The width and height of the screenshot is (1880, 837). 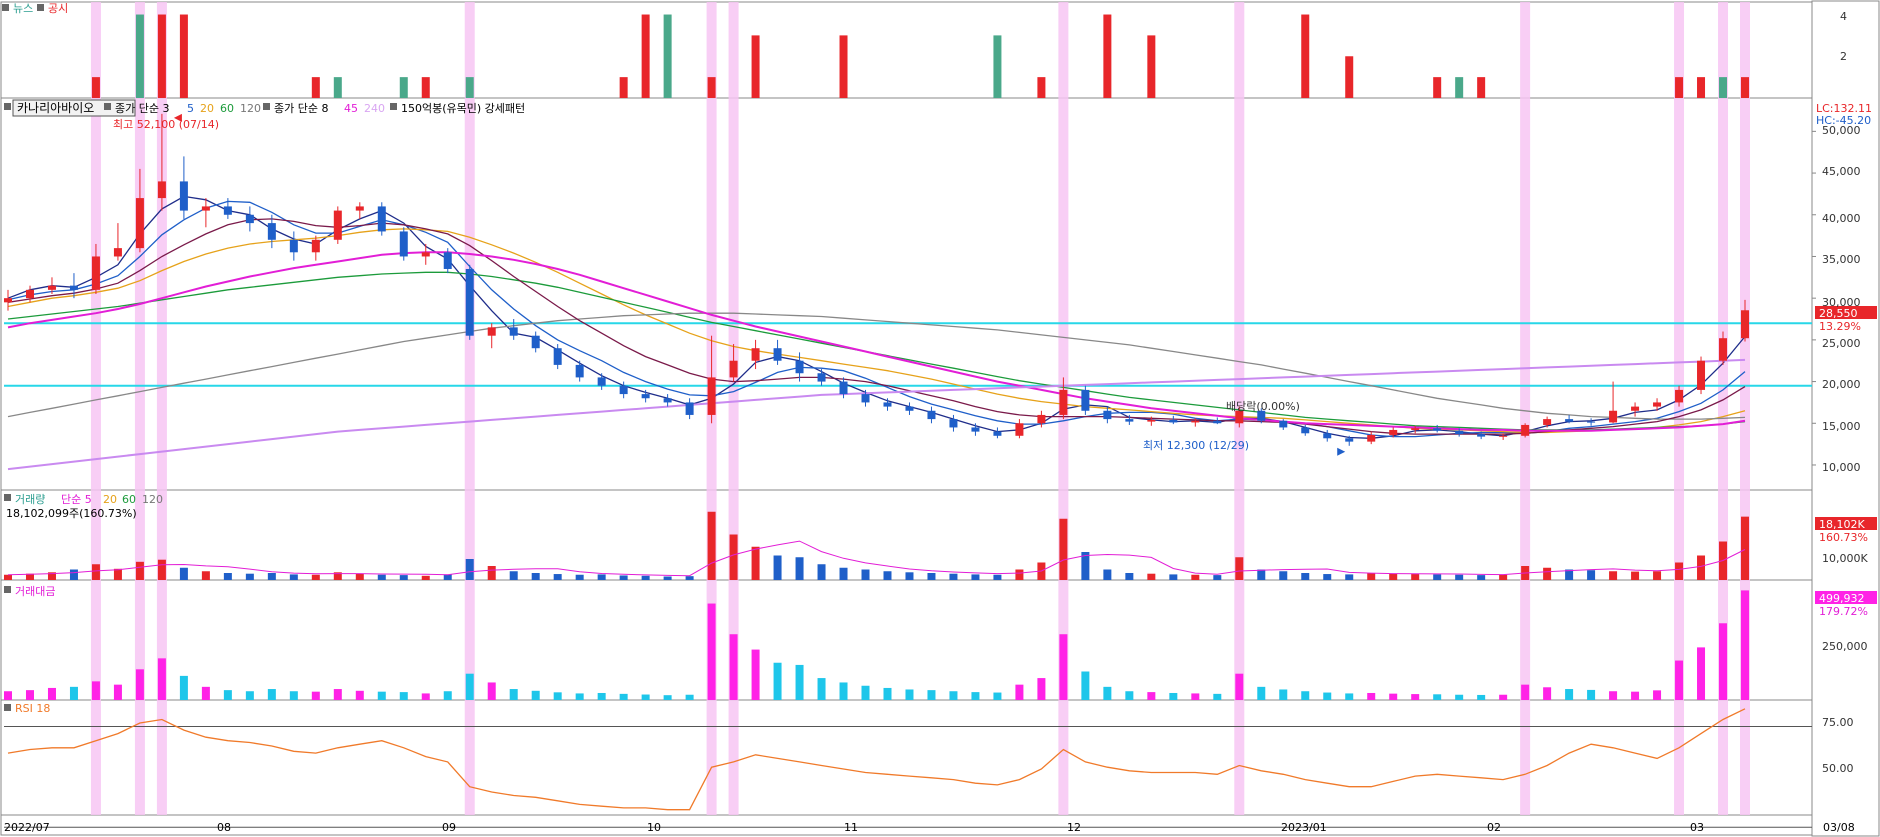 I want to click on legend-ma1-5: 5, so click(x=190, y=108).